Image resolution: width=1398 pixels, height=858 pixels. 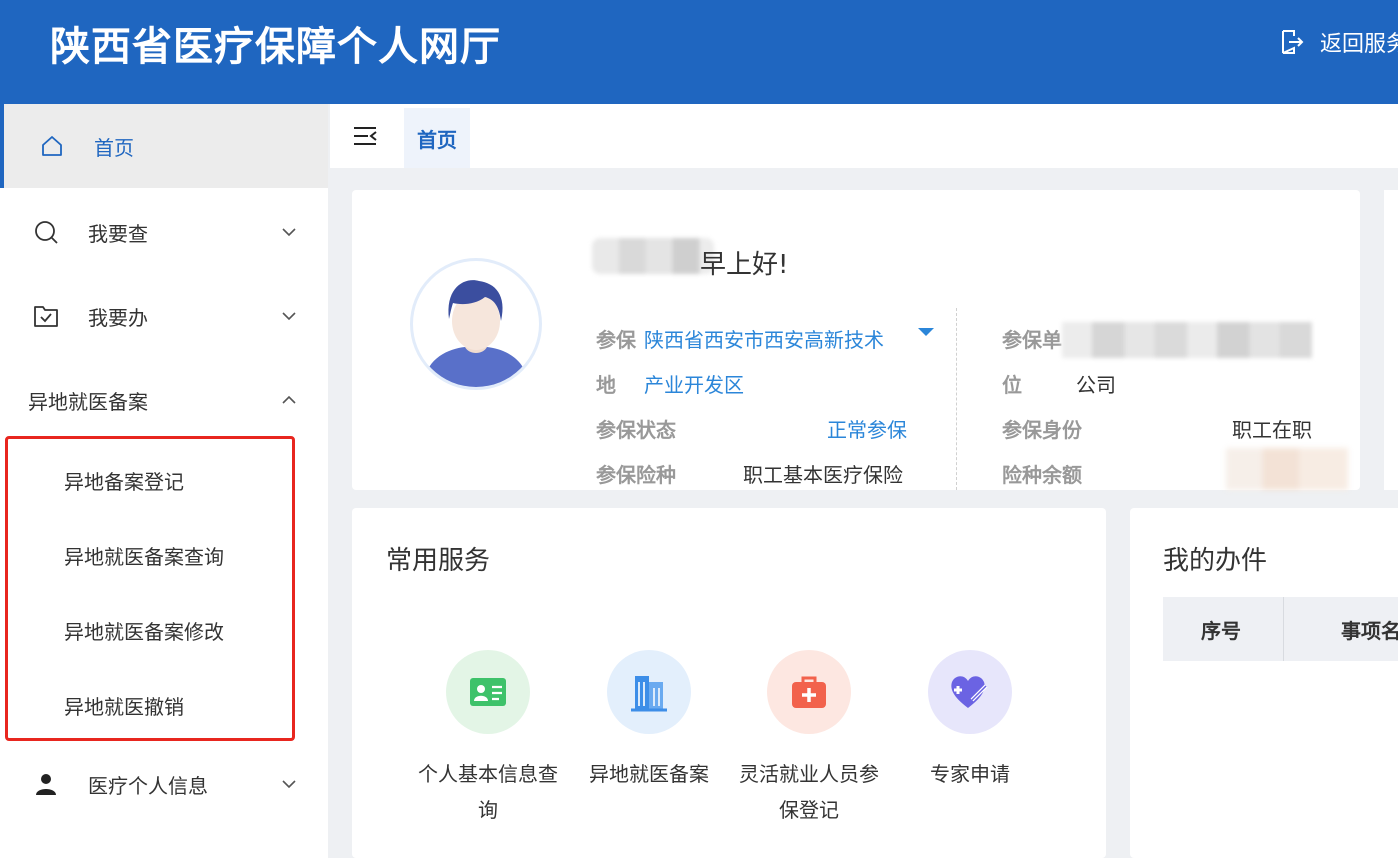 What do you see at coordinates (636, 475) in the screenshot?
I see `insurance-type-label: 参保险种` at bounding box center [636, 475].